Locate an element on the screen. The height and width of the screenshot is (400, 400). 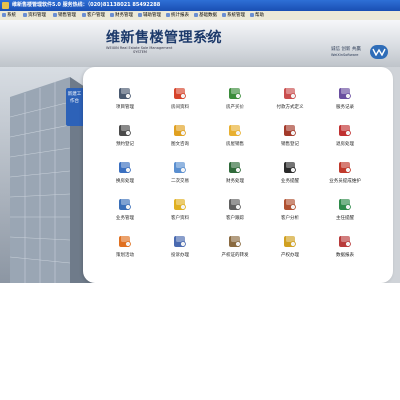
report-icon is located at coordinates (345, 241).